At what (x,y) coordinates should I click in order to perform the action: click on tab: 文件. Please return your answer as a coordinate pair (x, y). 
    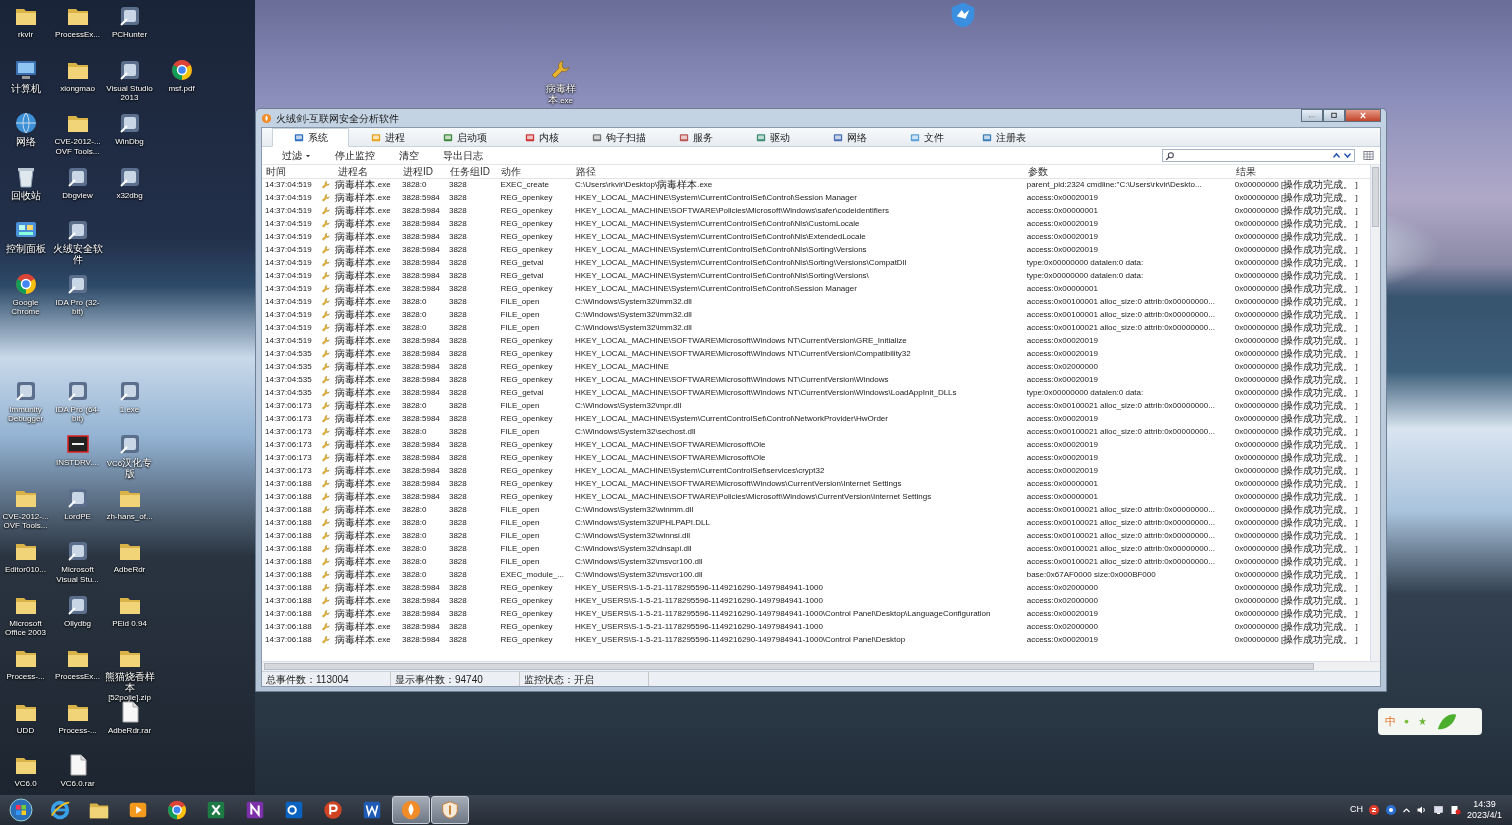
    Looking at the image, I should click on (926, 137).